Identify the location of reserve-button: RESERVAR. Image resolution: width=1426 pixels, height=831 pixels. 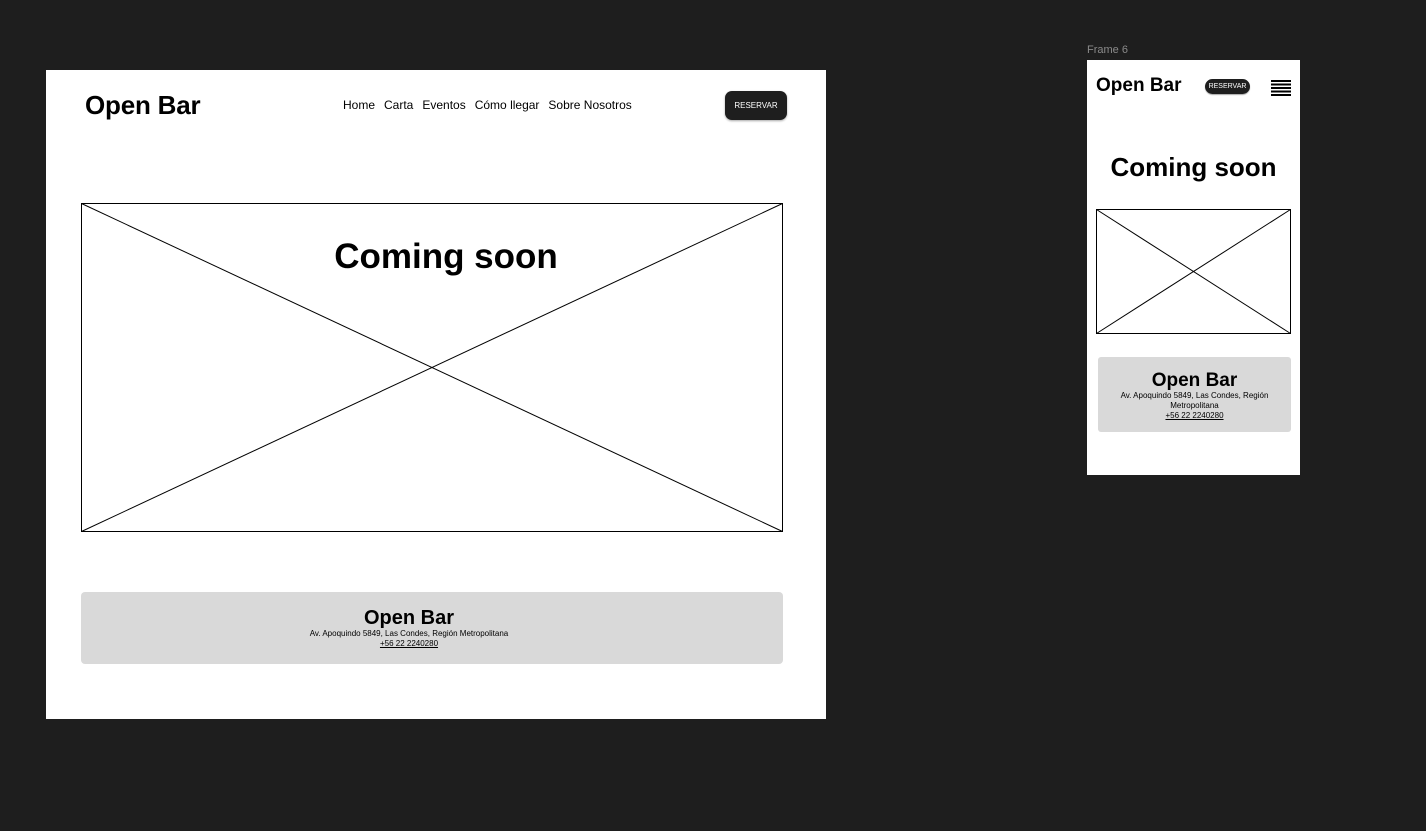
(756, 105).